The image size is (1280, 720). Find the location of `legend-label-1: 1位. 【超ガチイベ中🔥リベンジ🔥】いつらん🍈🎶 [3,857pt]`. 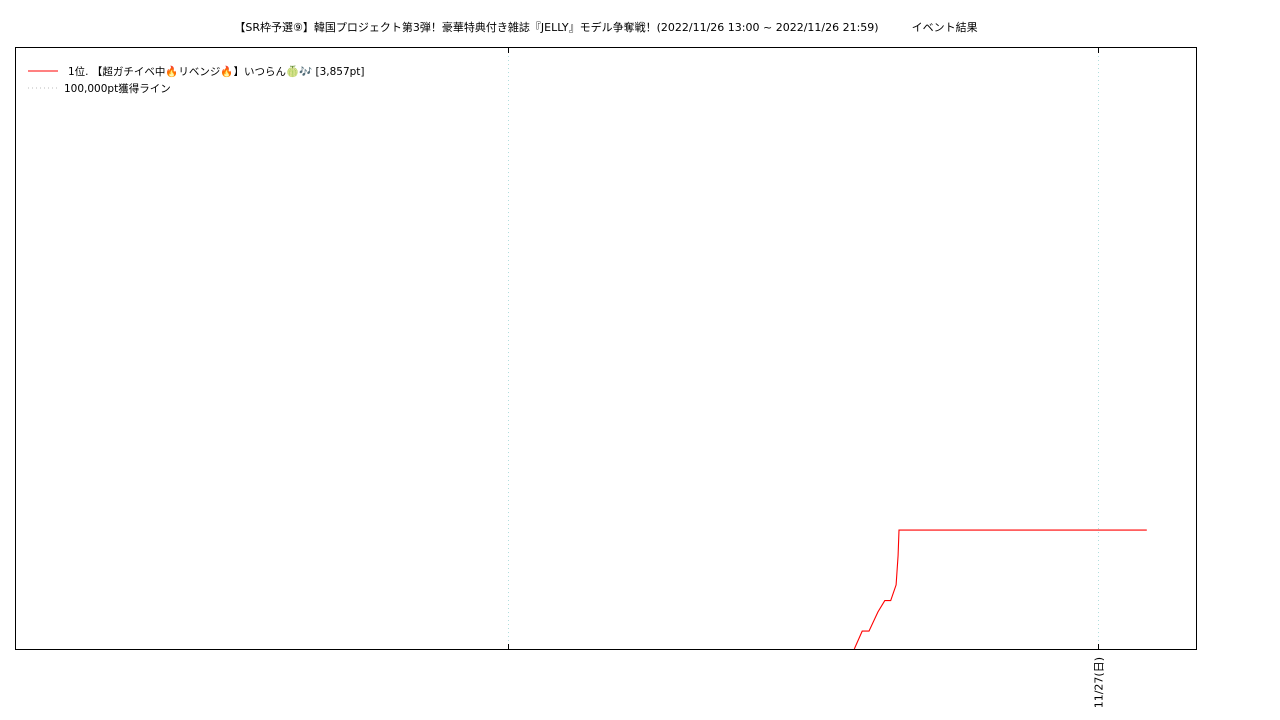

legend-label-1: 1位. 【超ガチイベ中🔥リベンジ🔥】いつらん🍈🎶 [3,857pt] is located at coordinates (216, 71).